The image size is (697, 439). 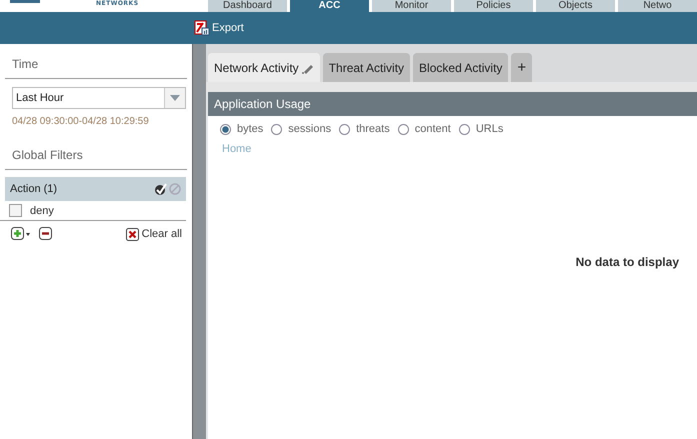 What do you see at coordinates (264, 67) in the screenshot?
I see `tab: Network Activity` at bounding box center [264, 67].